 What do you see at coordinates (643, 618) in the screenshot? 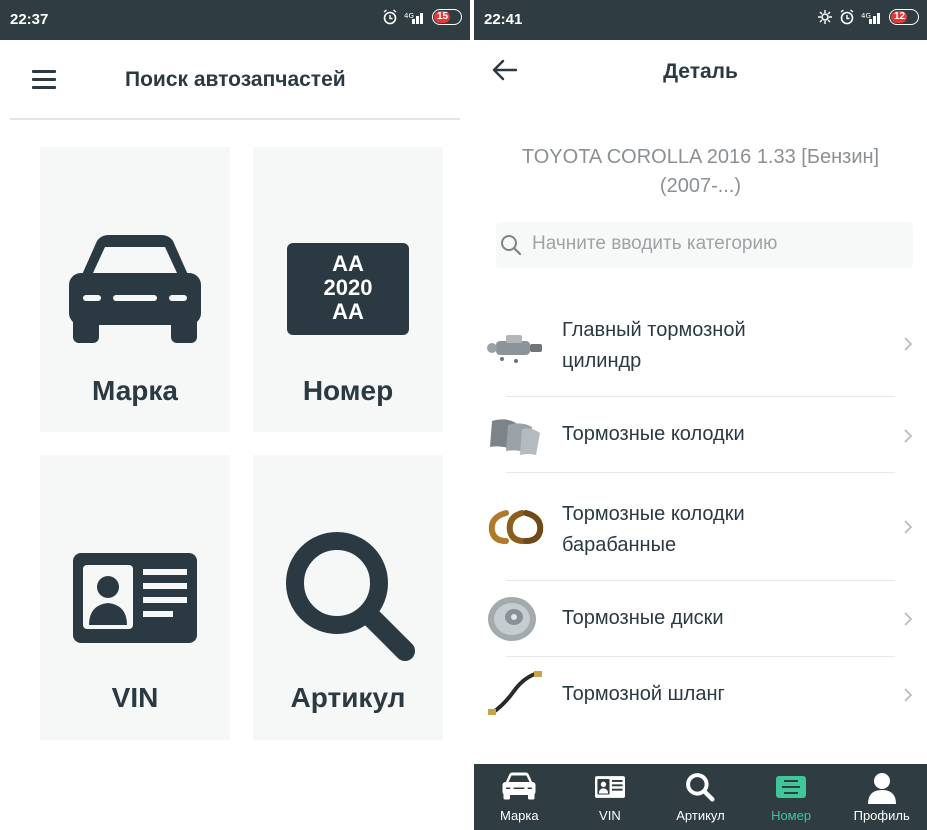
I see `category-label: Тормозные диски` at bounding box center [643, 618].